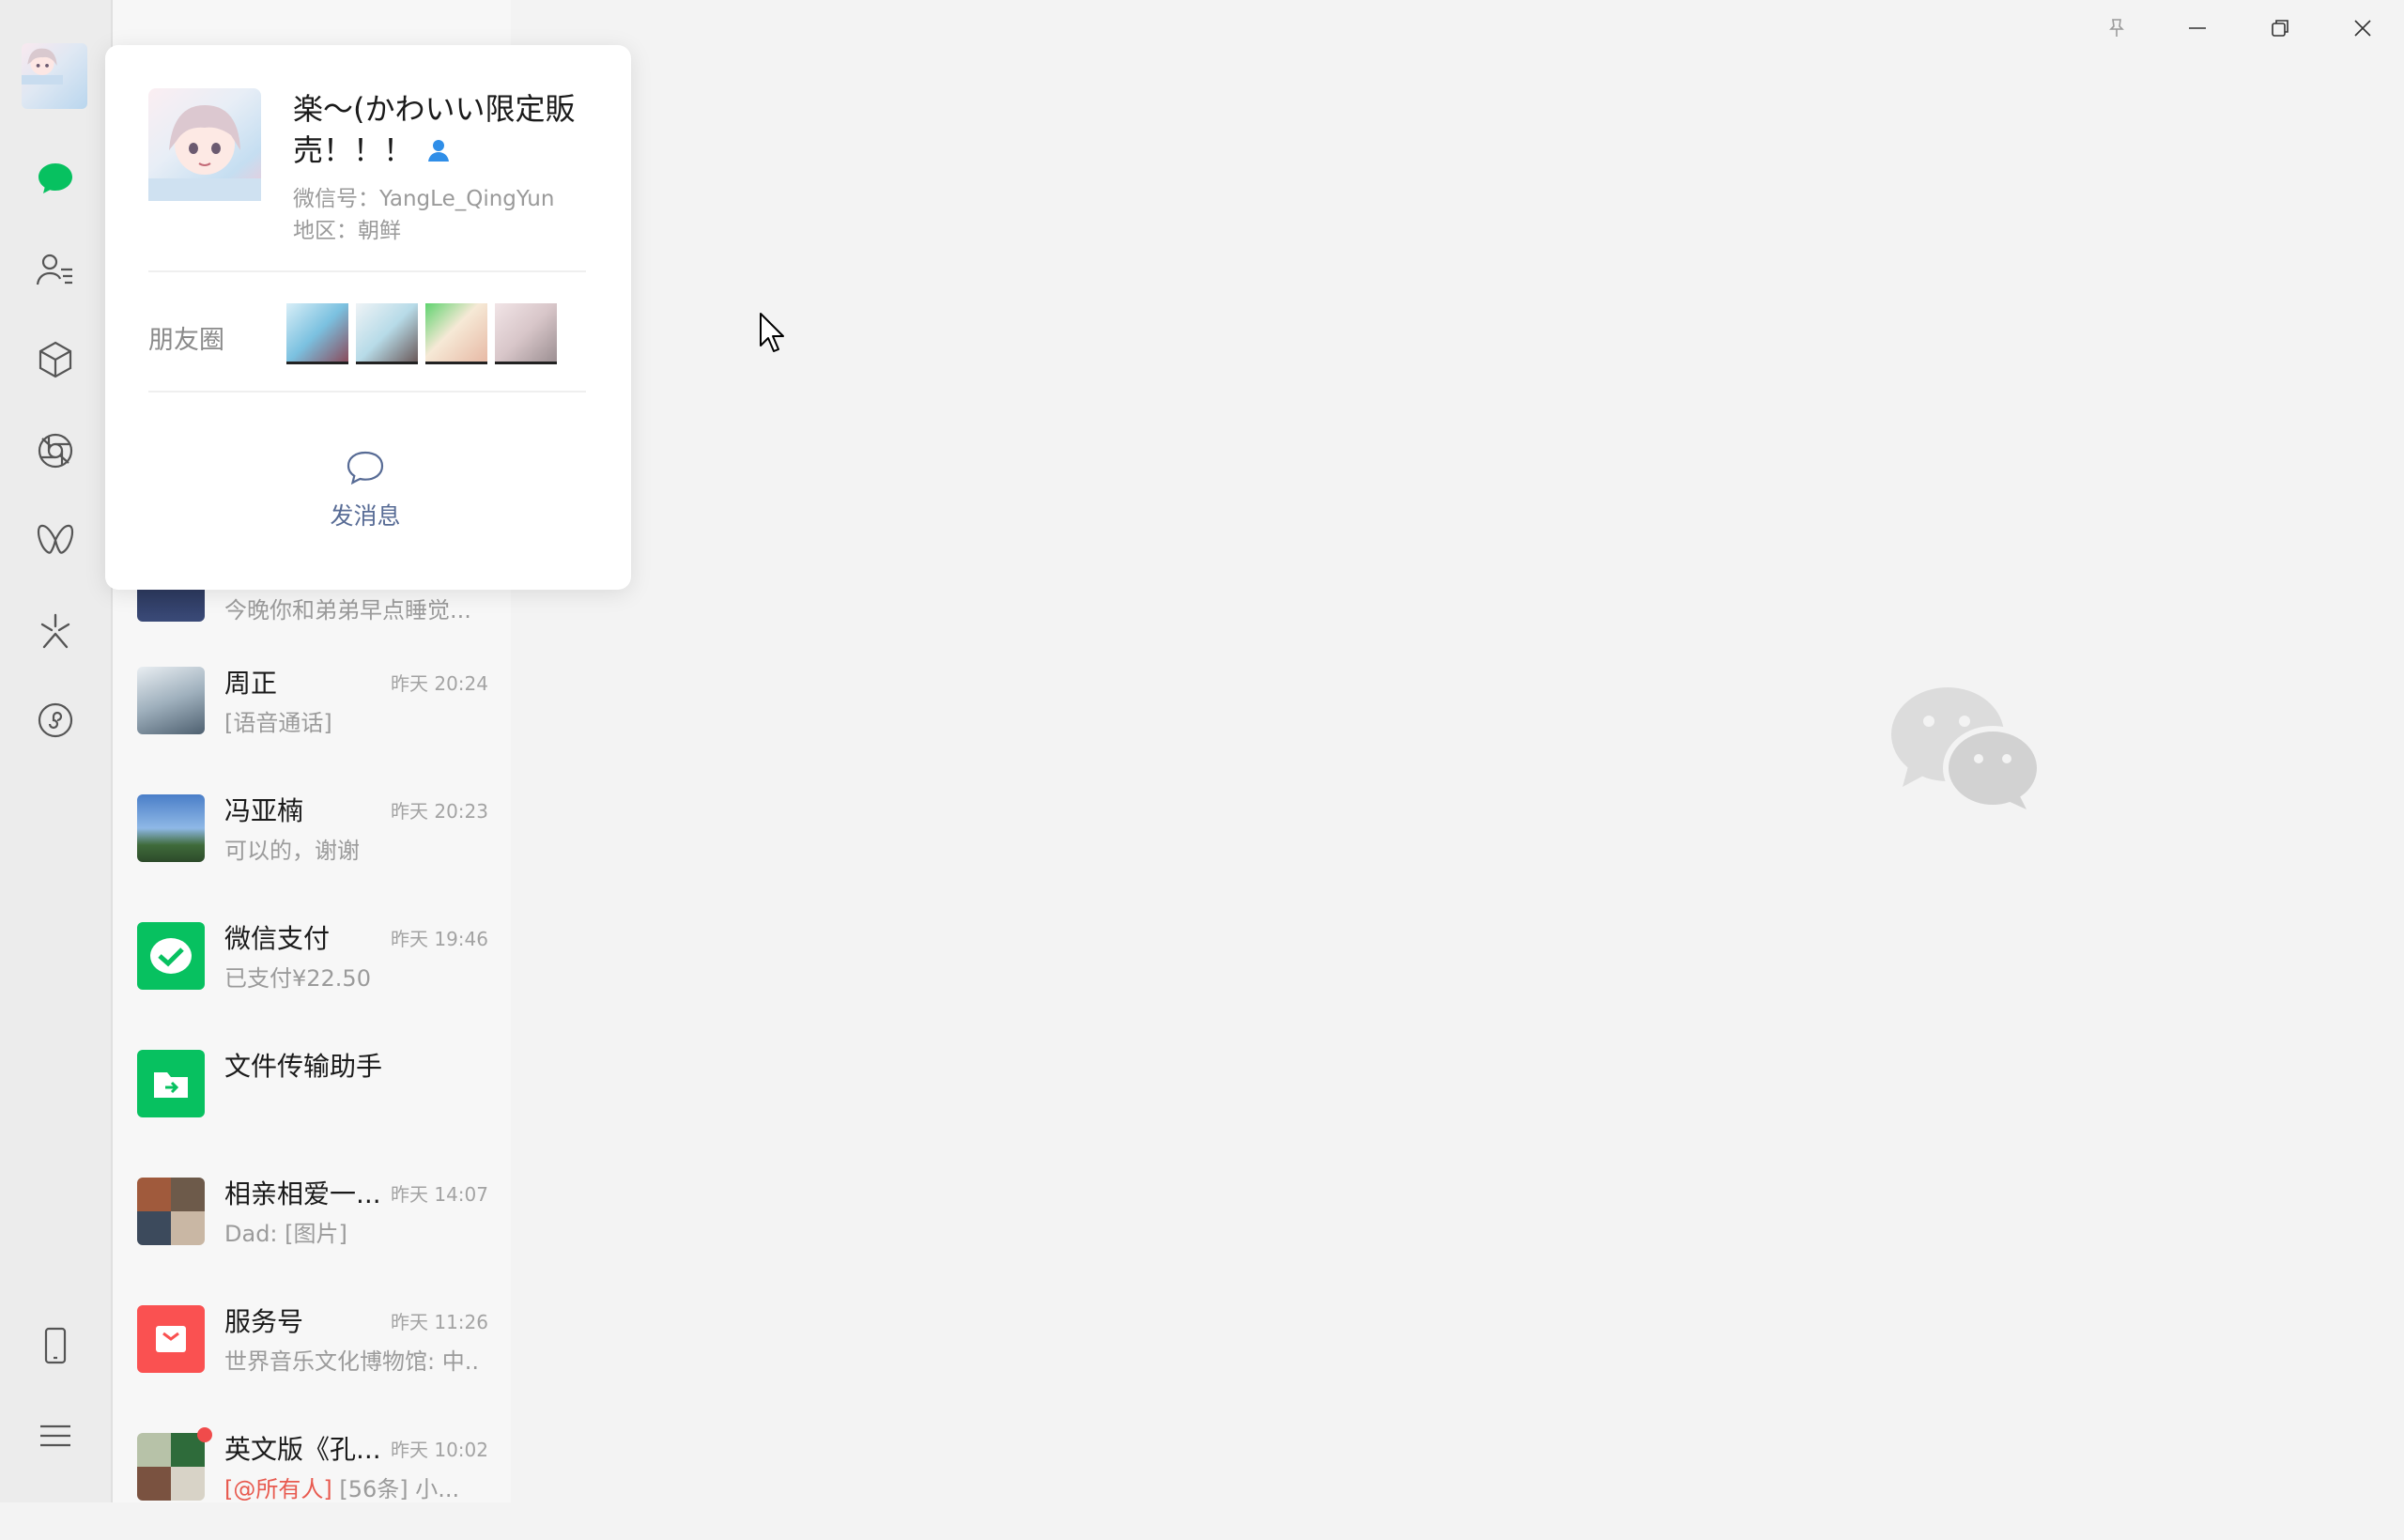 The image size is (2404, 1540). Describe the element at coordinates (277, 938) in the screenshot. I see `chat-name: 微信支付` at that location.